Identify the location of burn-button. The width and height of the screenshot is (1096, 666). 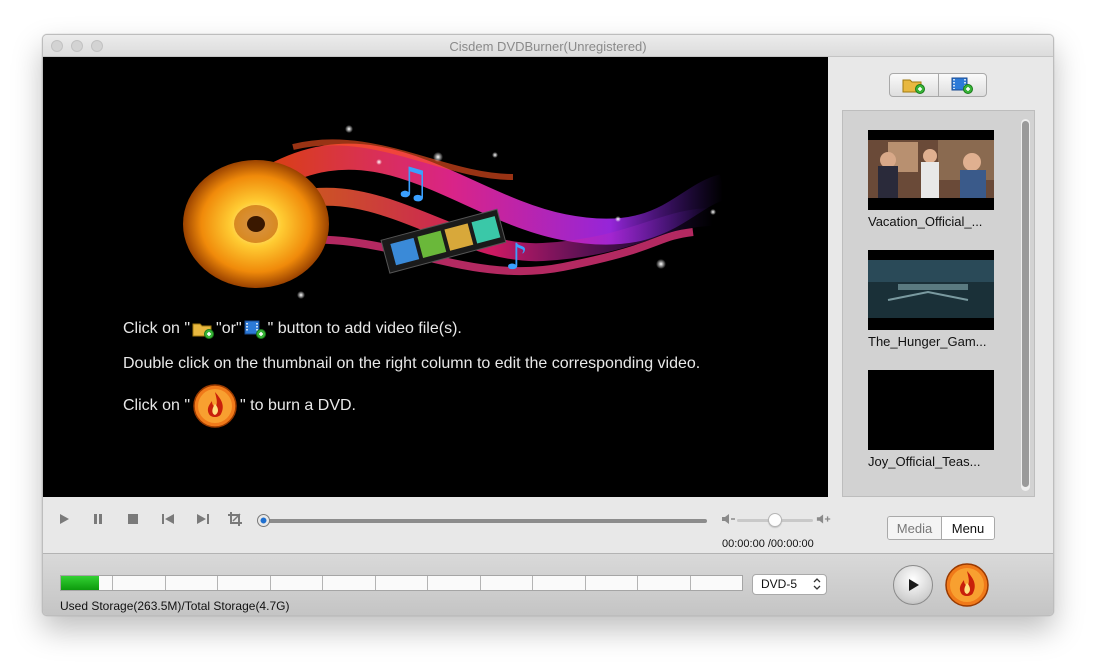
(967, 585).